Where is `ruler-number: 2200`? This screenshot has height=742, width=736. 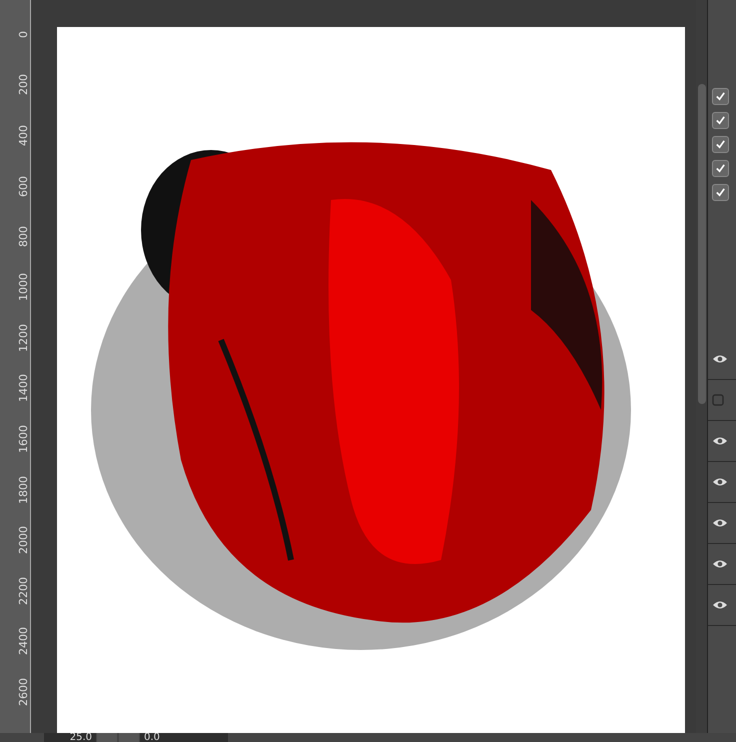
ruler-number: 2200 is located at coordinates (23, 590).